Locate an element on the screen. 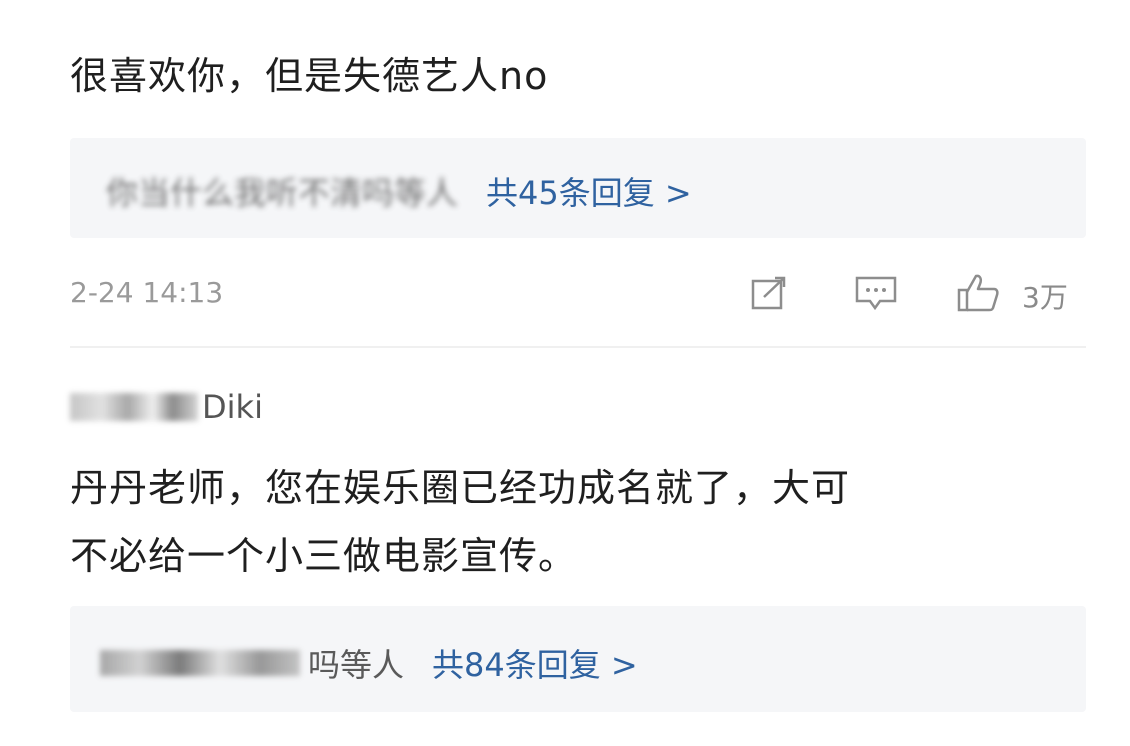 This screenshot has height=746, width=1130. reply-preview-box-2: 吗等人 共84条回复 > is located at coordinates (578, 659).